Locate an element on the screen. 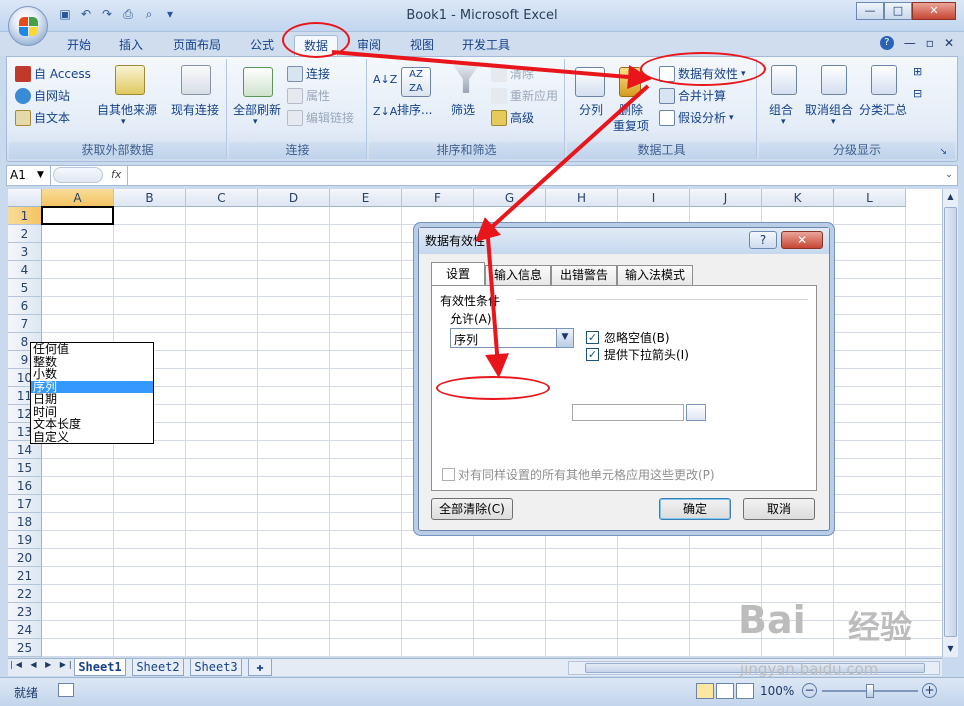 The height and width of the screenshot is (706, 964). insert-sheet-icon: ✚ is located at coordinates (260, 667).